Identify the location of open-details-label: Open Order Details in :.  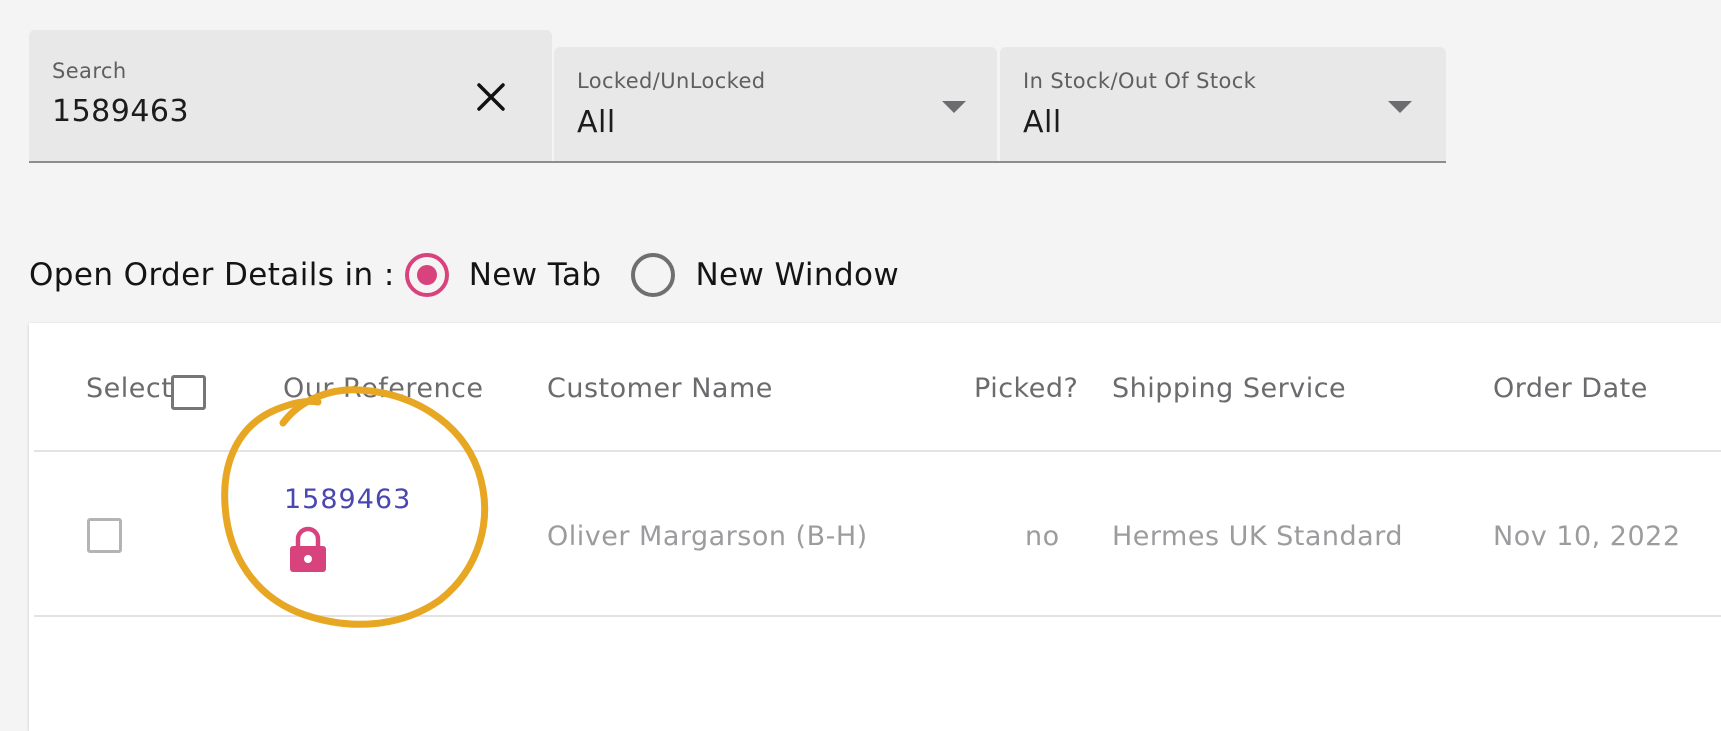
(212, 275).